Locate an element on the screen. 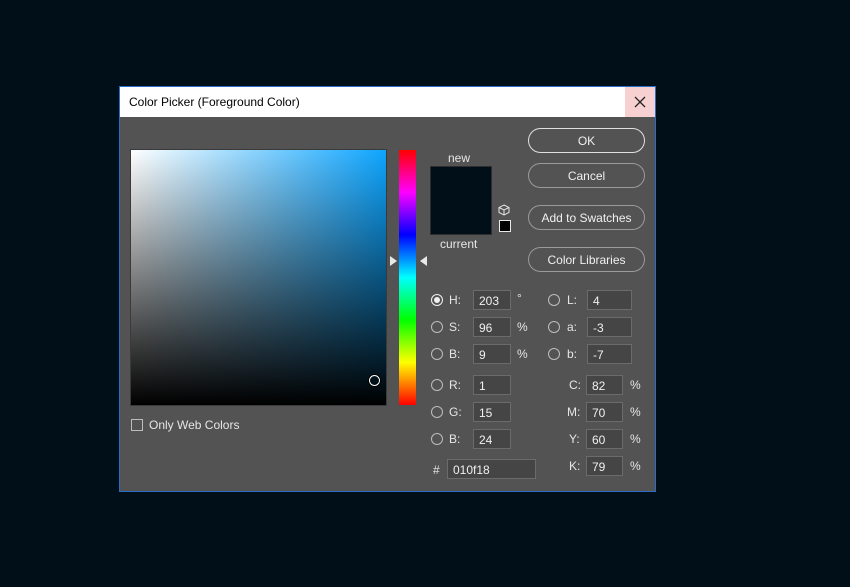  saturation-unit: % is located at coordinates (522, 327).